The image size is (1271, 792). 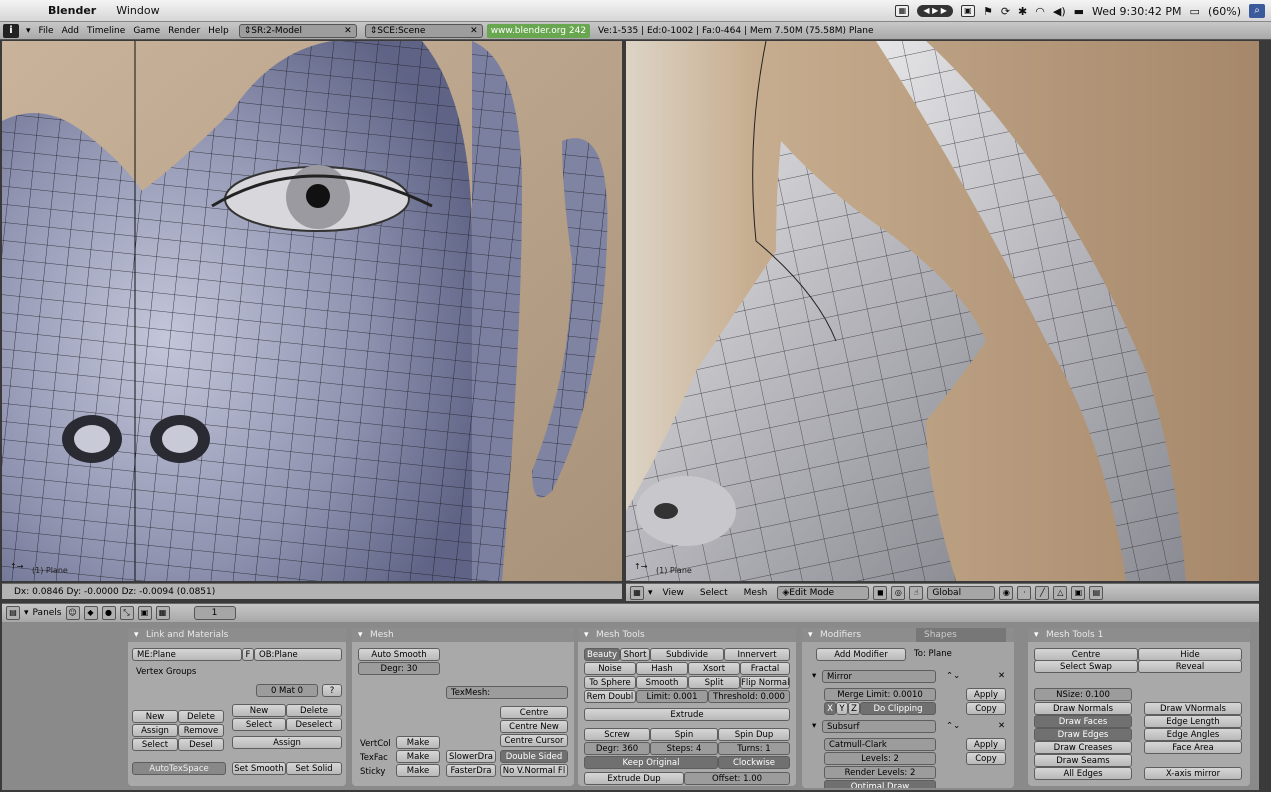 What do you see at coordinates (684, 748) in the screenshot?
I see `spin-steps-field: Steps: 4` at bounding box center [684, 748].